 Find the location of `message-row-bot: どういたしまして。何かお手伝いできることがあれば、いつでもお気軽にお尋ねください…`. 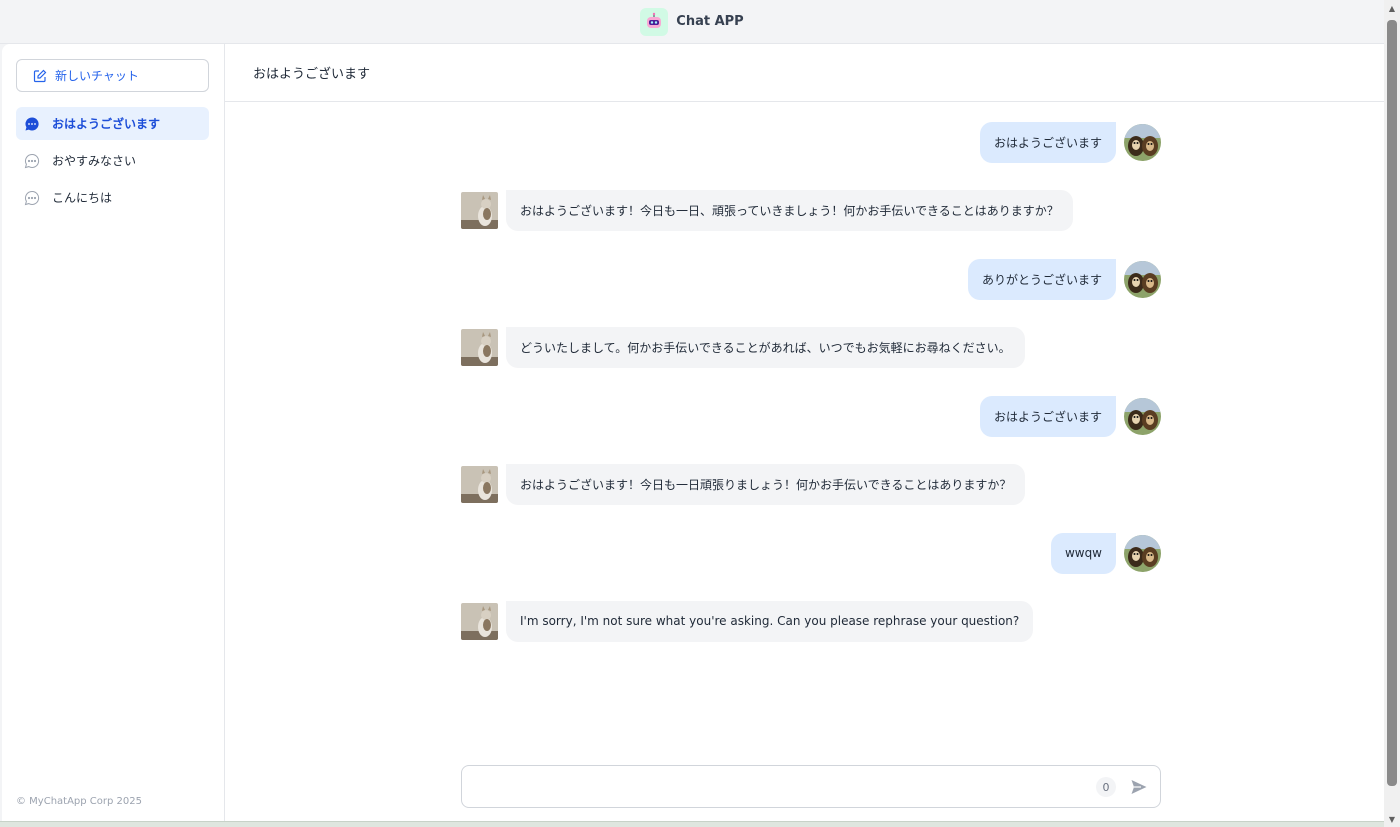

message-row-bot: どういたしまして。何かお手伝いできることがあれば、いつでもお気軽にお尋ねください… is located at coordinates (811, 347).